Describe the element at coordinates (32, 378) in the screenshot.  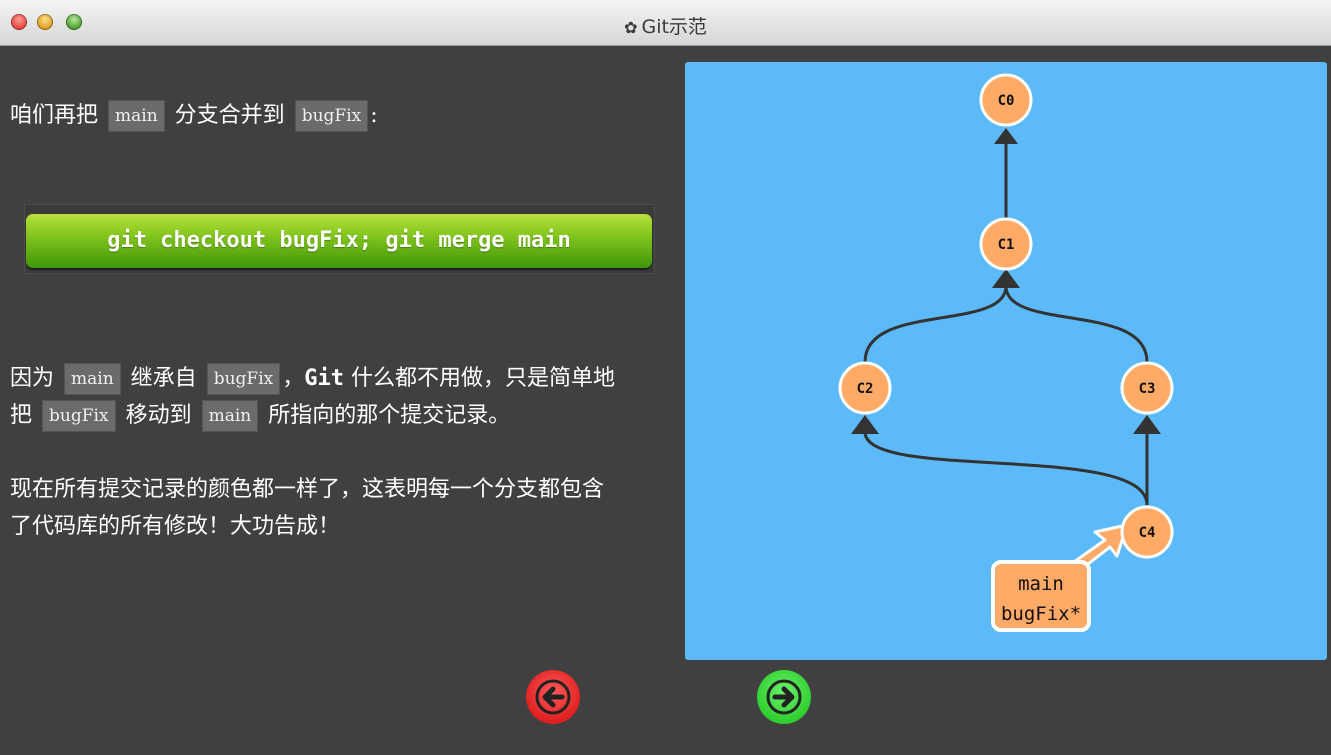
I see `explain-text: 因为` at that location.